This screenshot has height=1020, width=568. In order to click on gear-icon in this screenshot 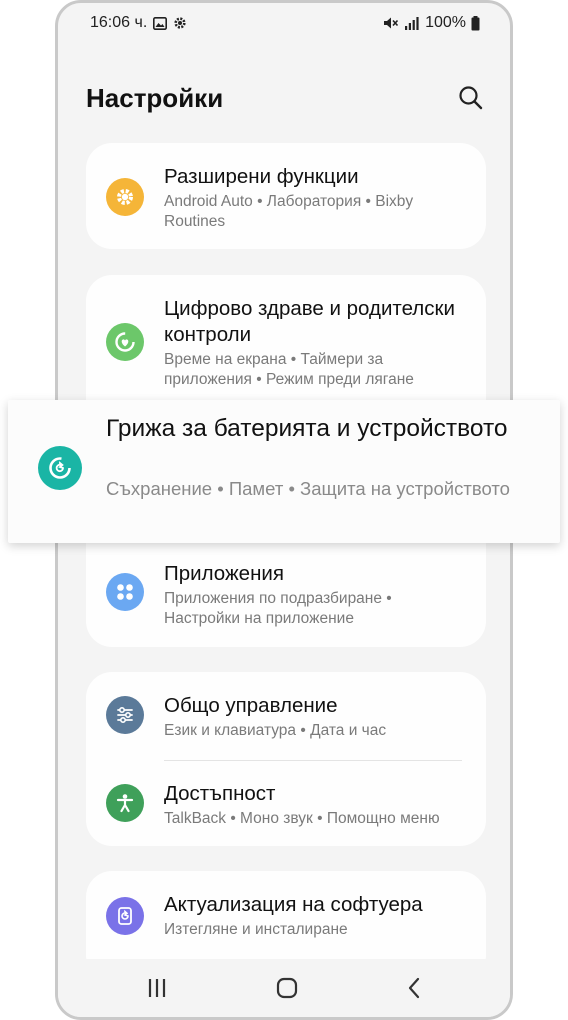, I will do `click(180, 23)`.